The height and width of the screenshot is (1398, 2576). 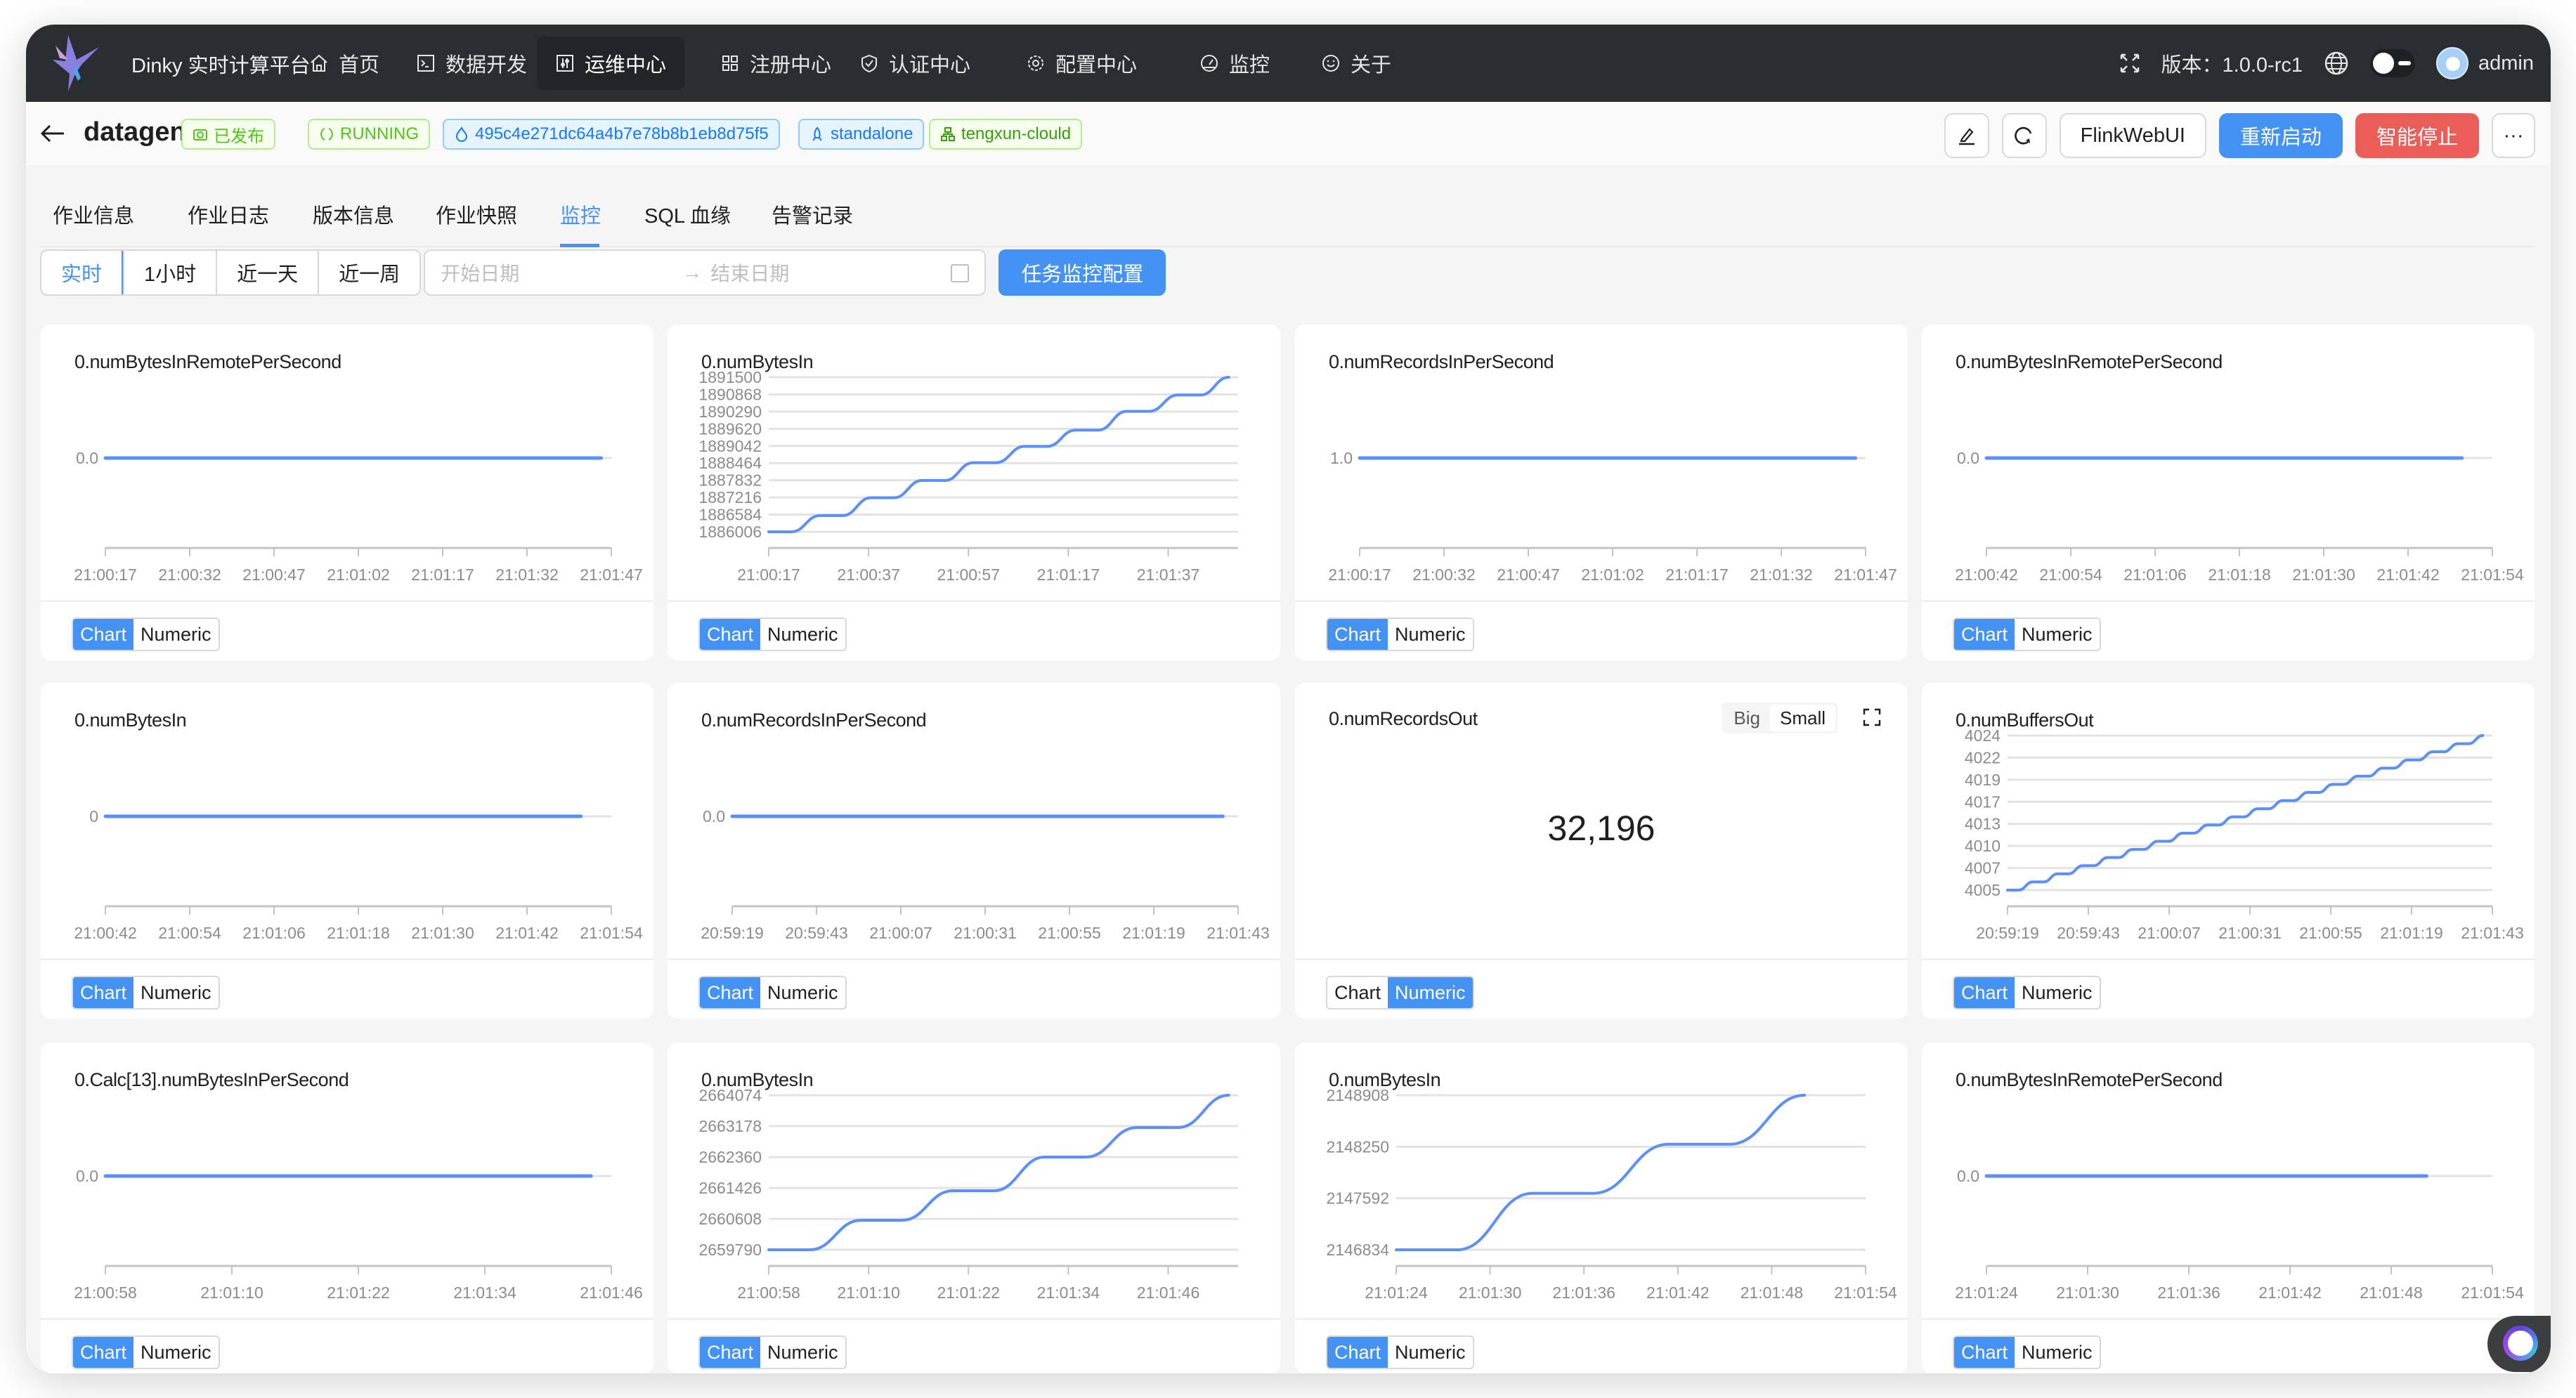 I want to click on x-tick-label: 21:01:34, so click(x=1068, y=1292).